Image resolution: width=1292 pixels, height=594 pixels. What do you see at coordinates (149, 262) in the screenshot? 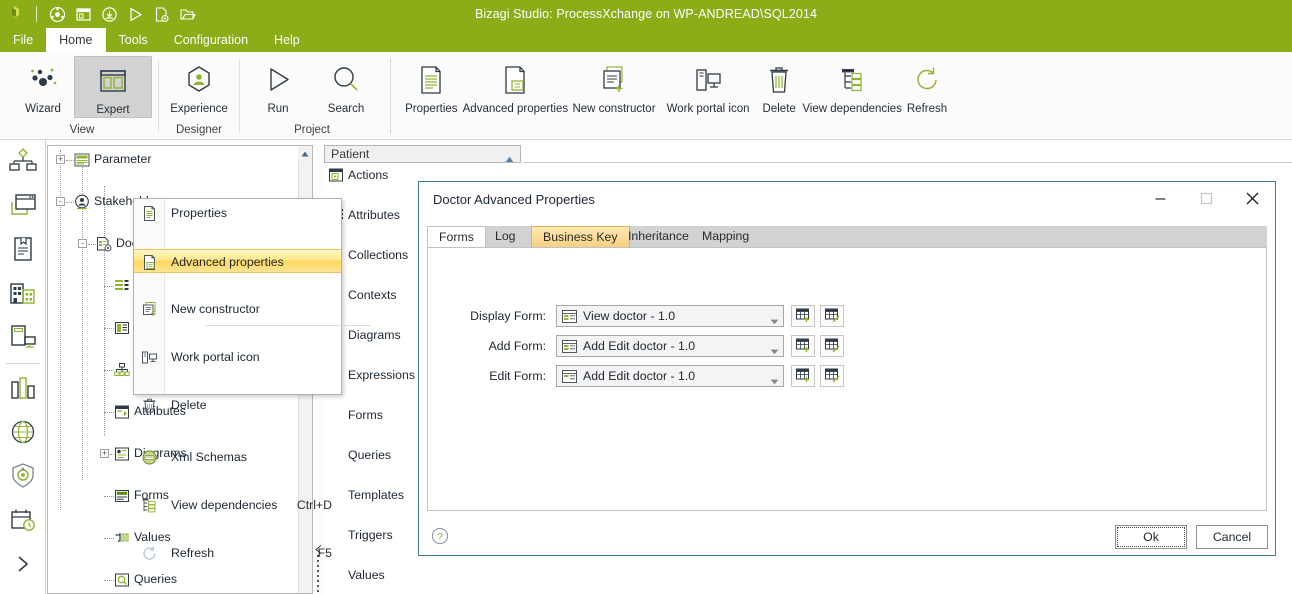
I see `advanced-properties-icon` at bounding box center [149, 262].